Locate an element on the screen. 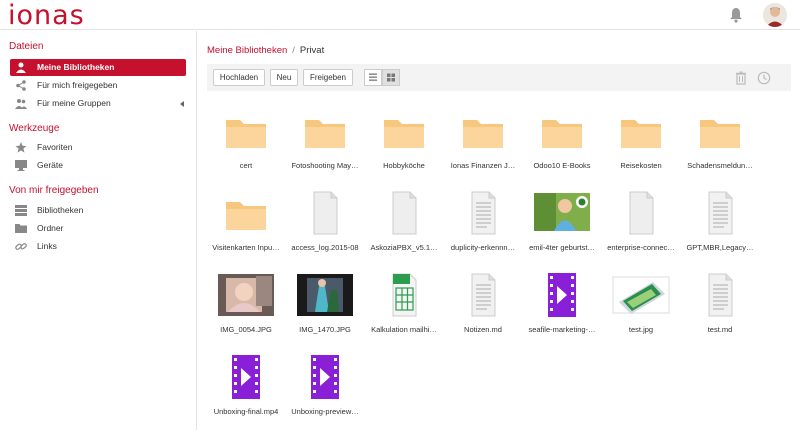 The height and width of the screenshot is (431, 800). caret-left-icon is located at coordinates (182, 104).